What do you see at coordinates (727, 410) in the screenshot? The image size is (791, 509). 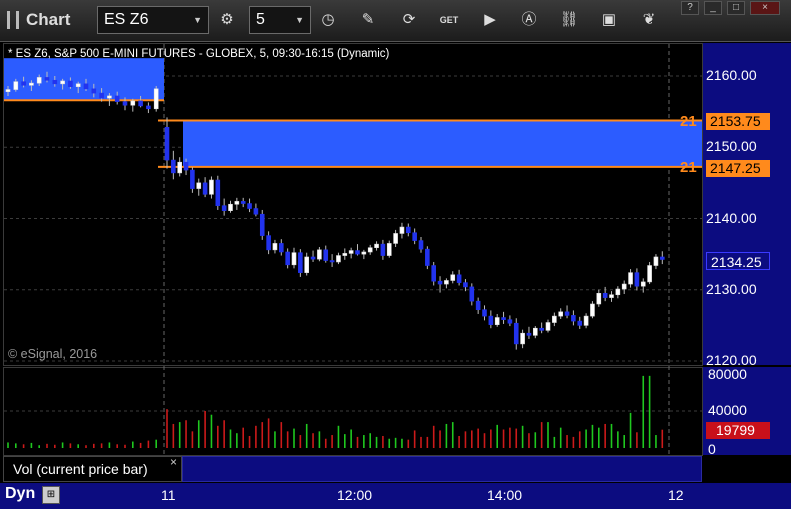 I see `volume-tick: 40000` at bounding box center [727, 410].